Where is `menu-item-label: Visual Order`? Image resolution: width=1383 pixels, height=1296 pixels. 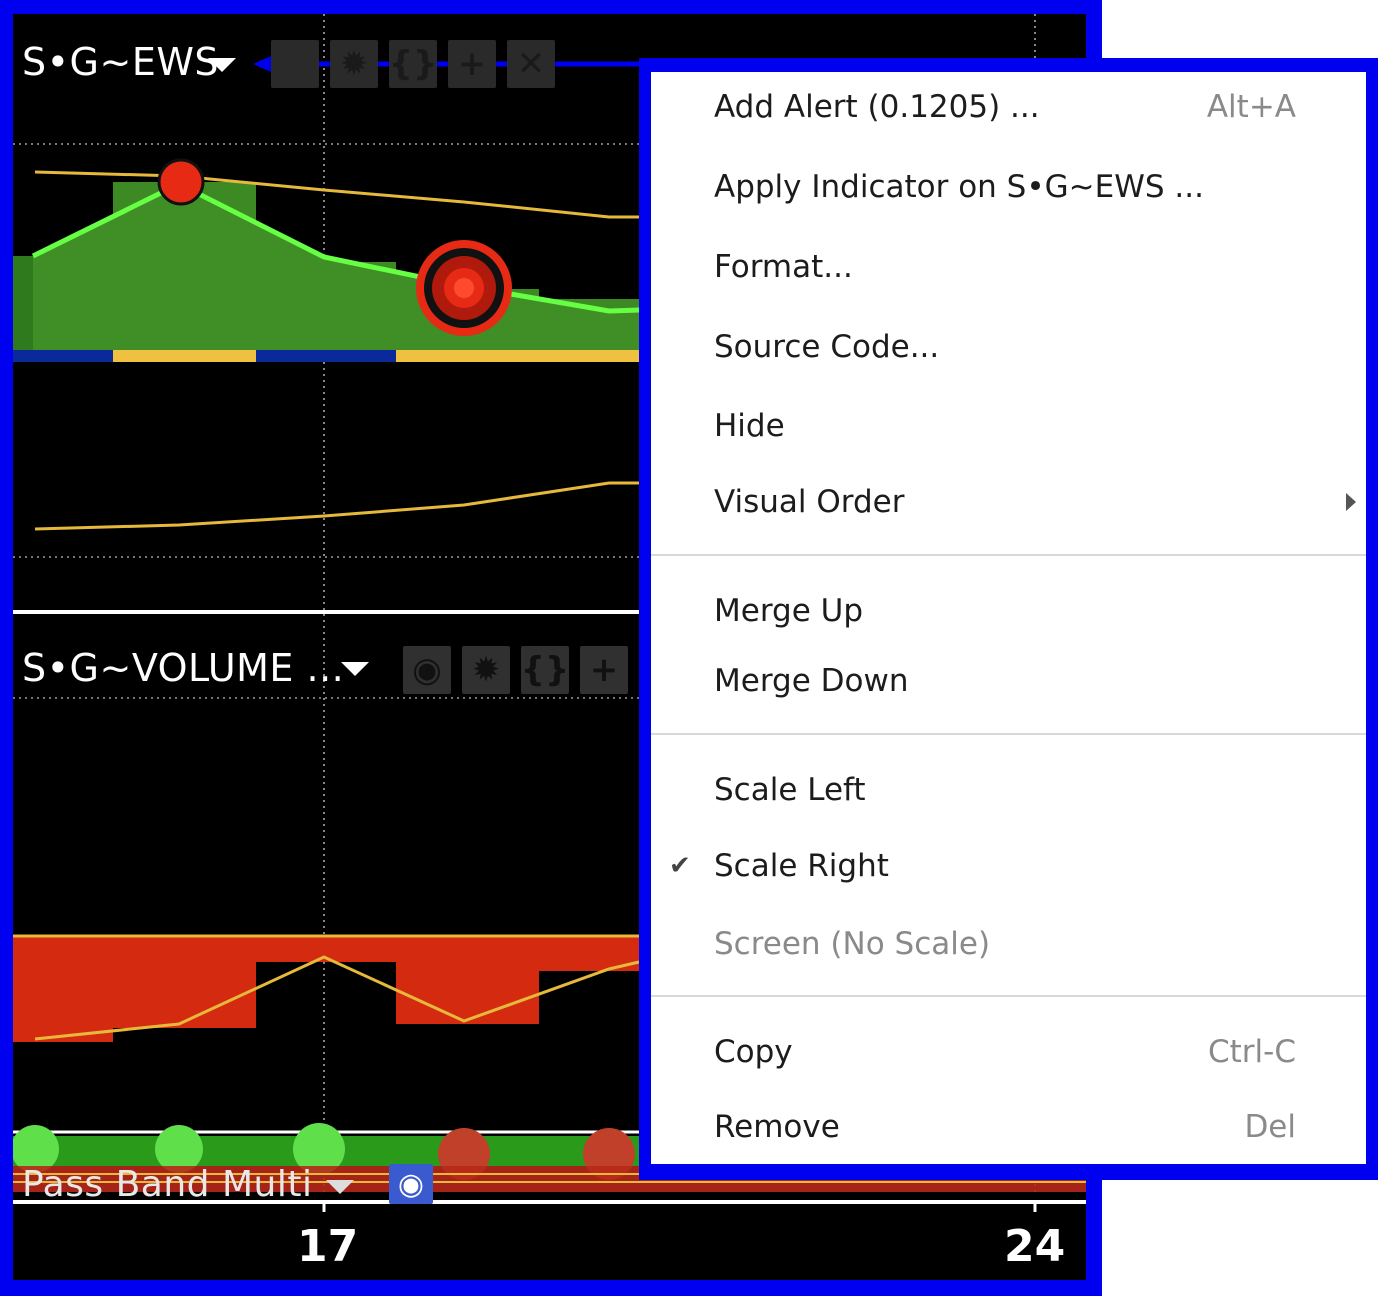 menu-item-label: Visual Order is located at coordinates (809, 502).